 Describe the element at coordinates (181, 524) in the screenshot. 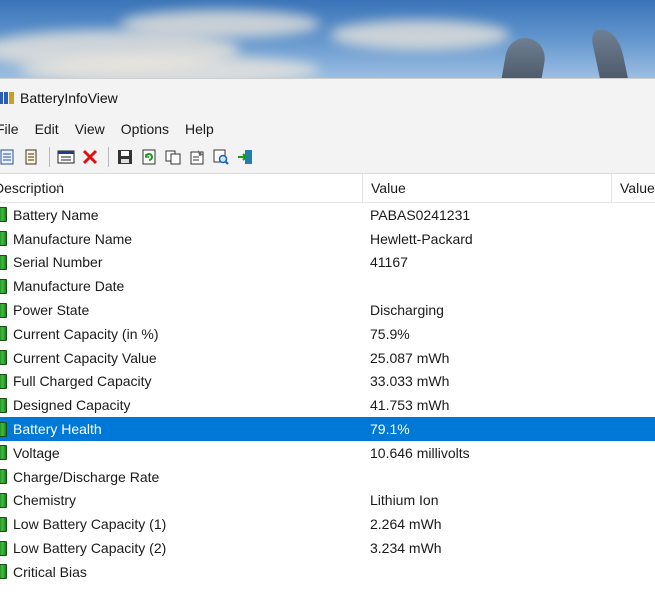

I see `row-description: Low Battery Capacity (1)` at that location.